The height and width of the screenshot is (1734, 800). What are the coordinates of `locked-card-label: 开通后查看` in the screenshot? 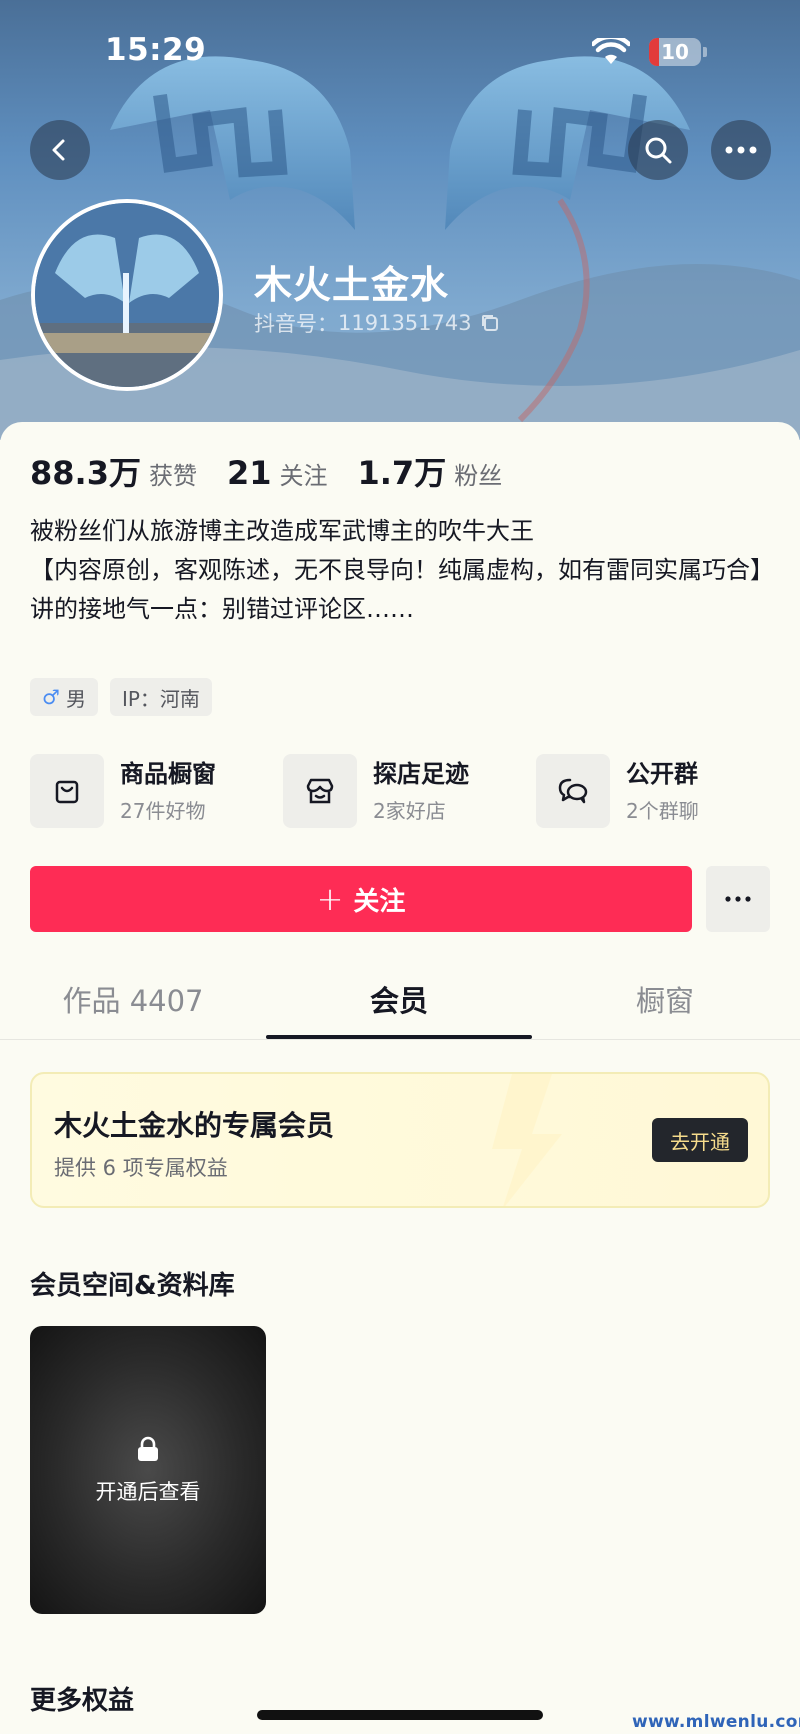 It's located at (148, 1492).